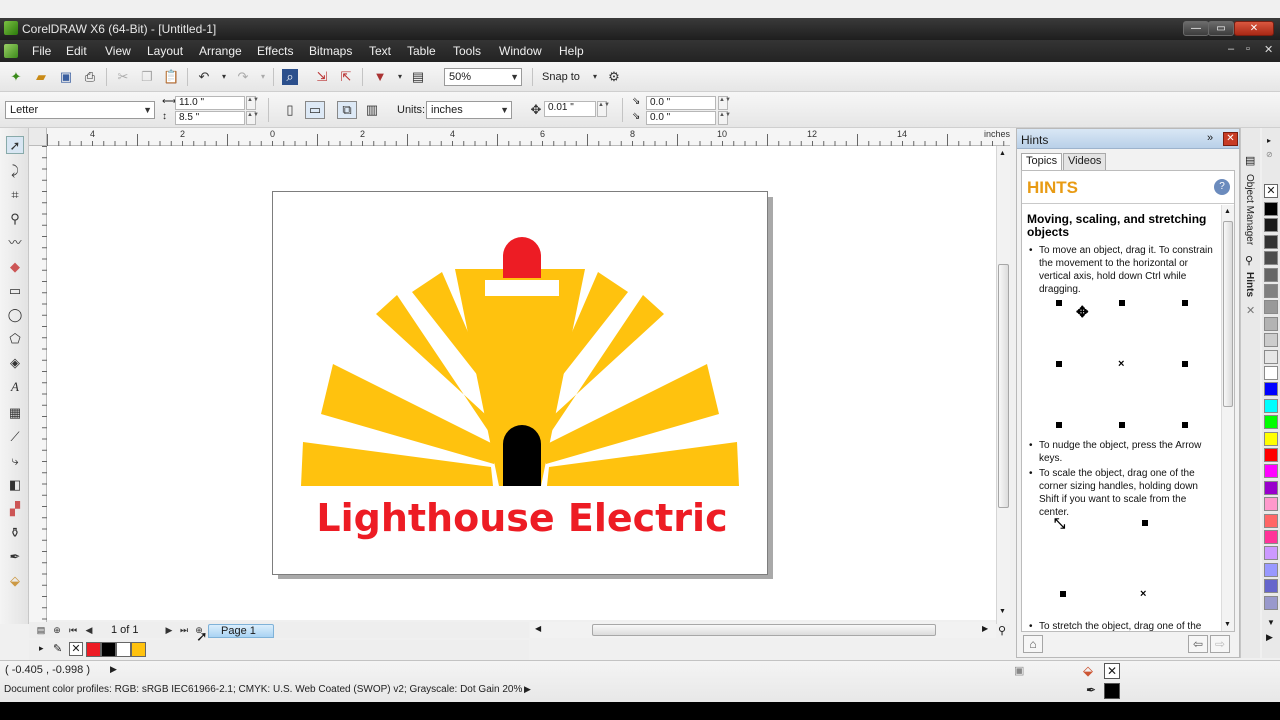 Image resolution: width=1280 pixels, height=720 pixels. I want to click on redo-icon: ↷, so click(243, 77).